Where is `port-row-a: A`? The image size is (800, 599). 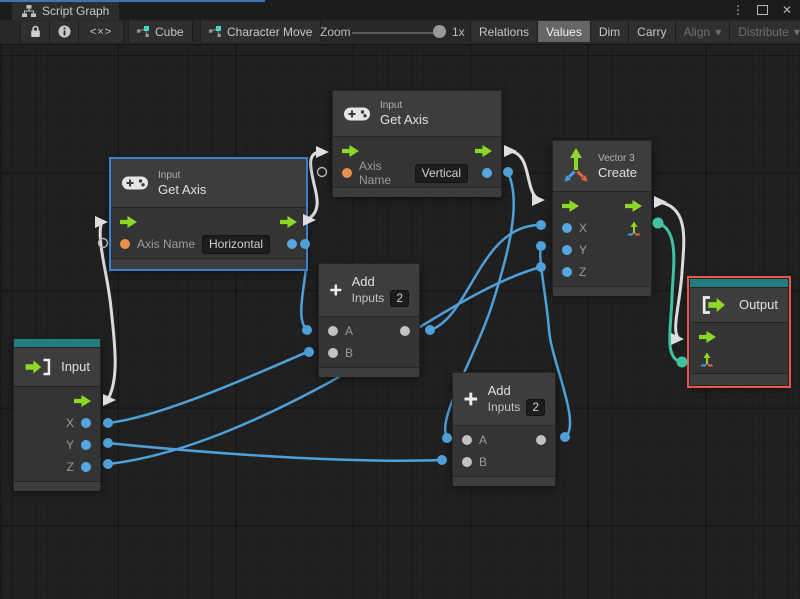 port-row-a: A is located at coordinates (504, 440).